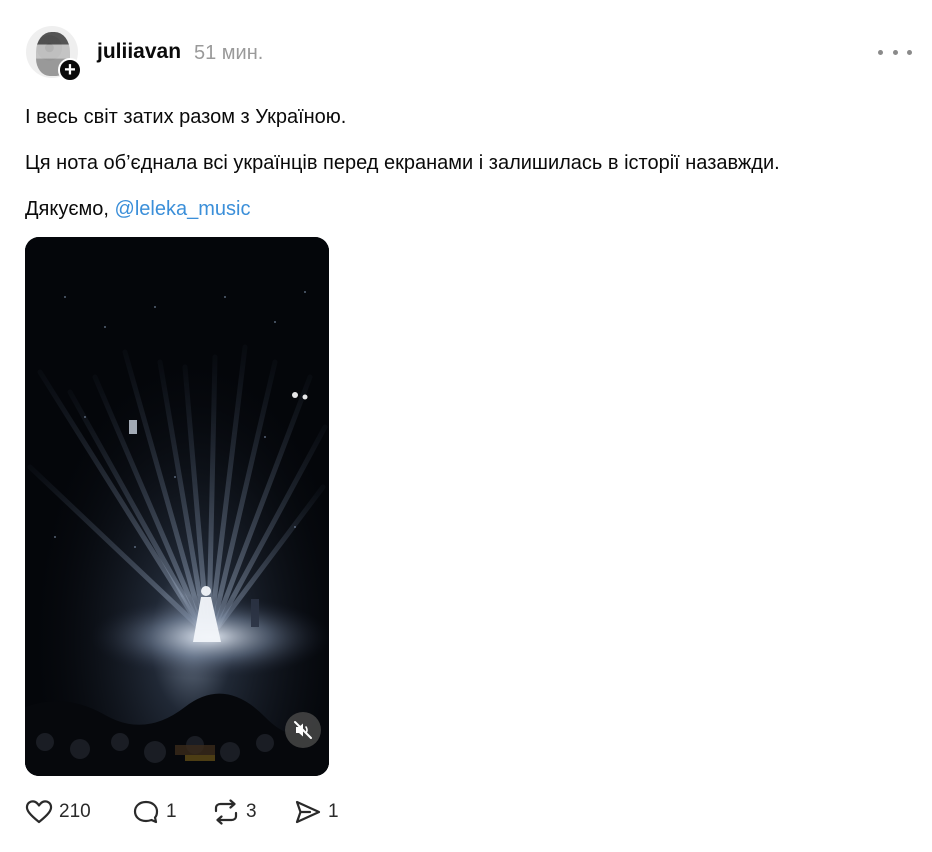 This screenshot has height=852, width=932. I want to click on post-timestamp: 51 мин., so click(229, 53).